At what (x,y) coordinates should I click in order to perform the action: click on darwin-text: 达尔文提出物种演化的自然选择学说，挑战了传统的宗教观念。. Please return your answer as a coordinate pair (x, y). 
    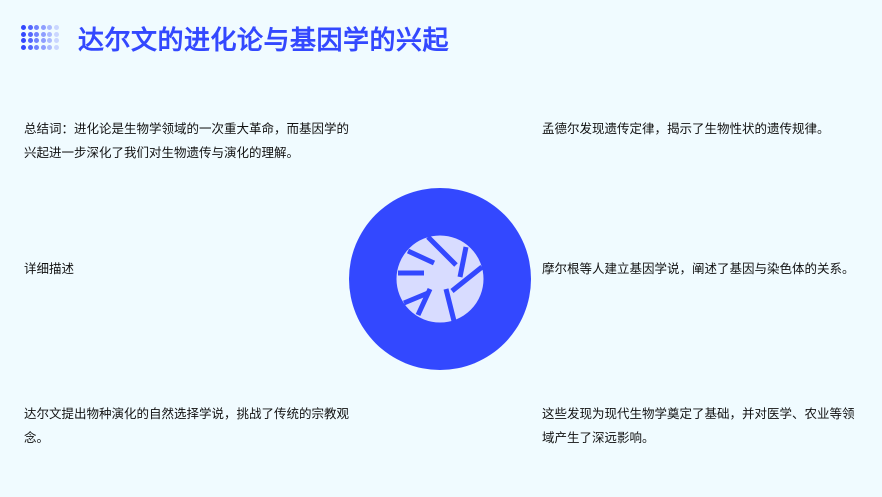
    Looking at the image, I should click on (187, 425).